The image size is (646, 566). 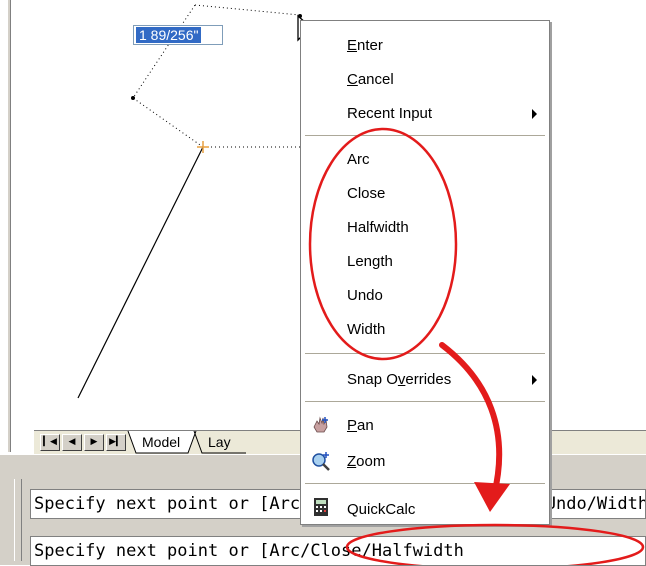 I want to click on tab-layout: Lay, so click(x=219, y=442).